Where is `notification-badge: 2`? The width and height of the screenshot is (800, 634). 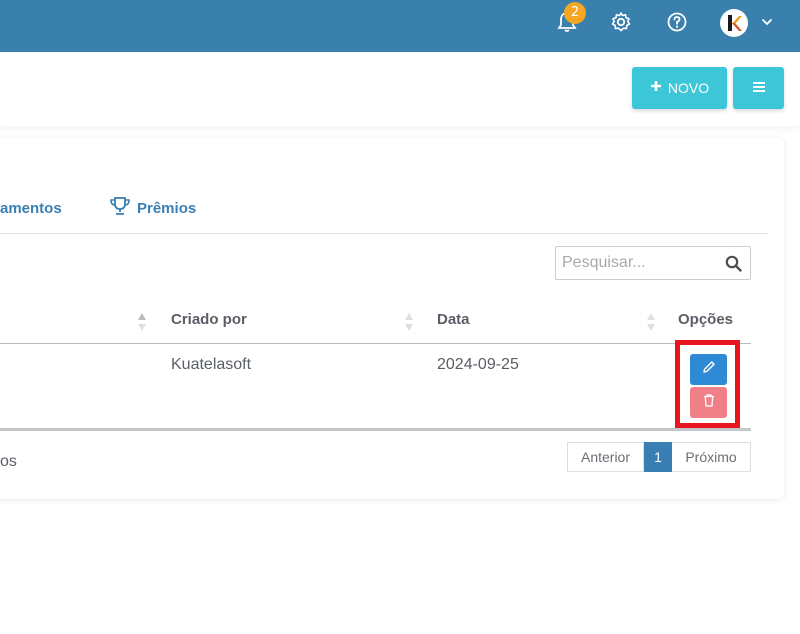 notification-badge: 2 is located at coordinates (575, 13).